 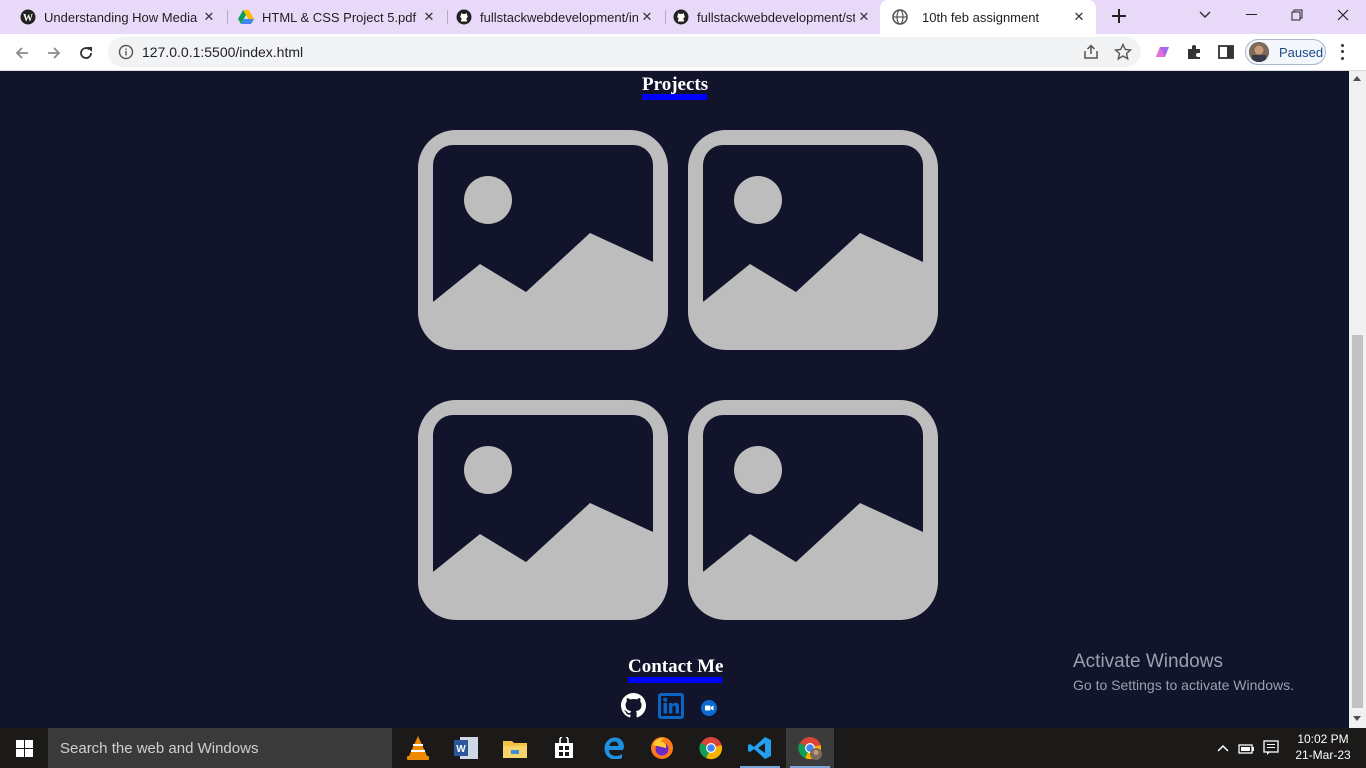 I want to click on linkedin-icon, so click(x=671, y=706).